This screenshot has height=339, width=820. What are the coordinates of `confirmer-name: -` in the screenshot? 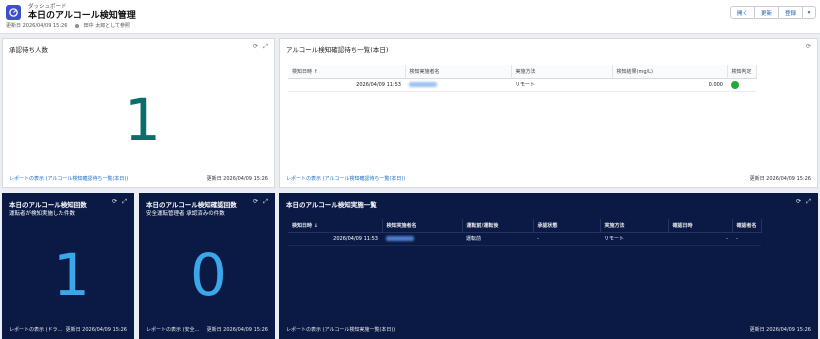 It's located at (747, 239).